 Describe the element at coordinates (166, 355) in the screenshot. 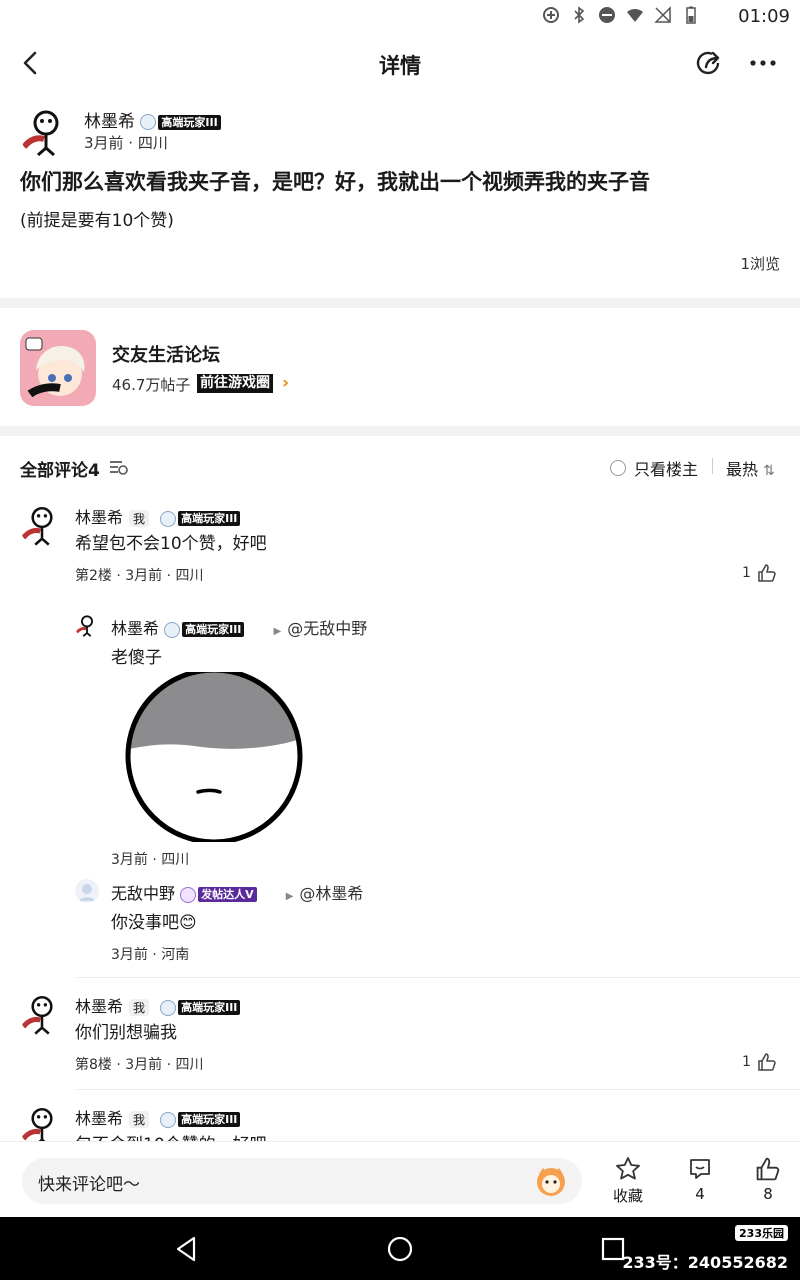

I see `forum-name: 交友生活论坛` at that location.